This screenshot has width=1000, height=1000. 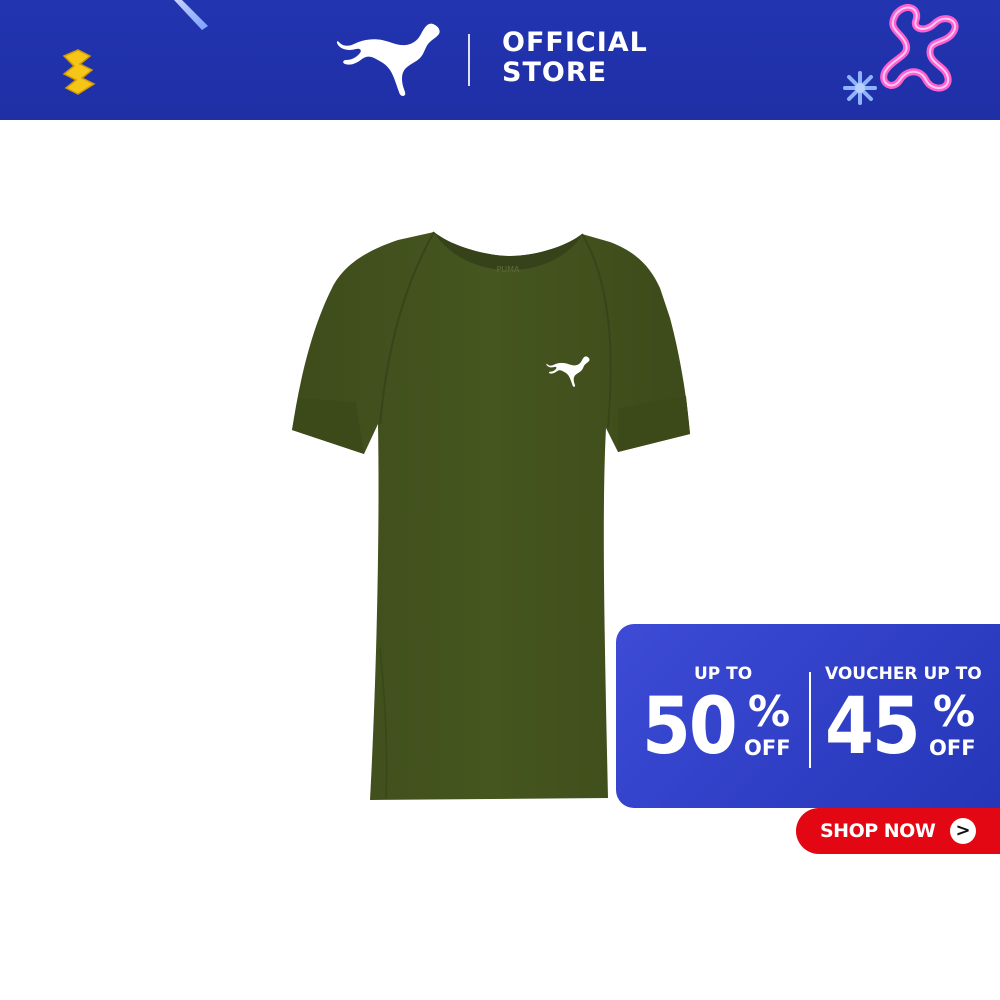 I want to click on puma-logo-icon, so click(x=388, y=59).